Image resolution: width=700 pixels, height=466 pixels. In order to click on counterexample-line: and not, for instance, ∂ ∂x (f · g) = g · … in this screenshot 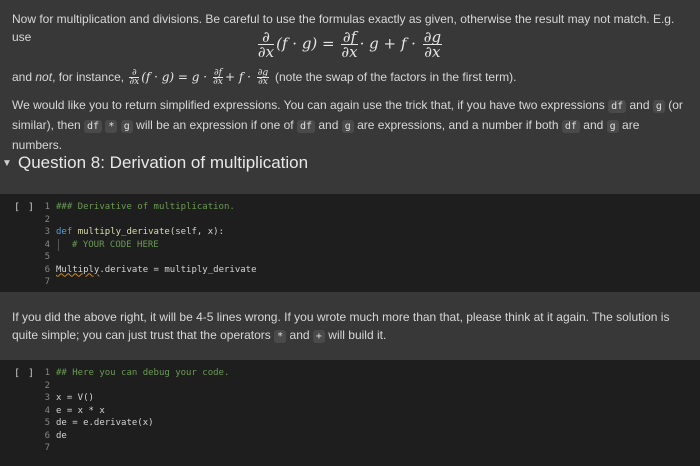, I will do `click(264, 77)`.